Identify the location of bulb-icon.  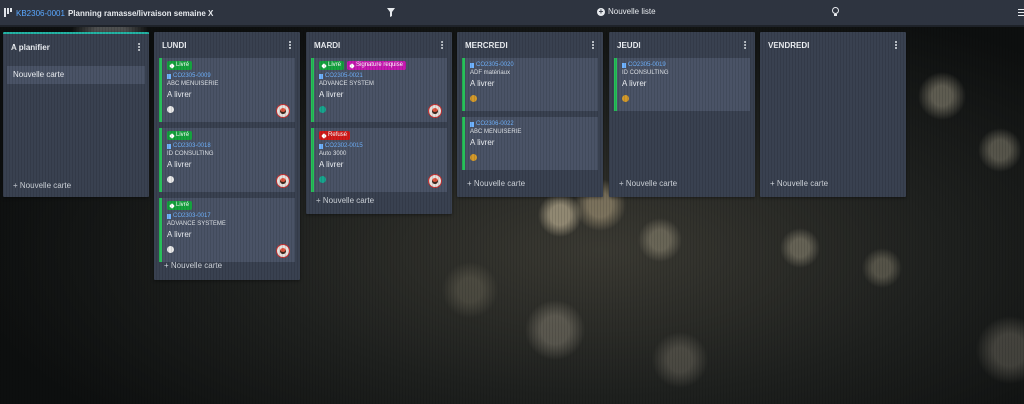
(835, 12).